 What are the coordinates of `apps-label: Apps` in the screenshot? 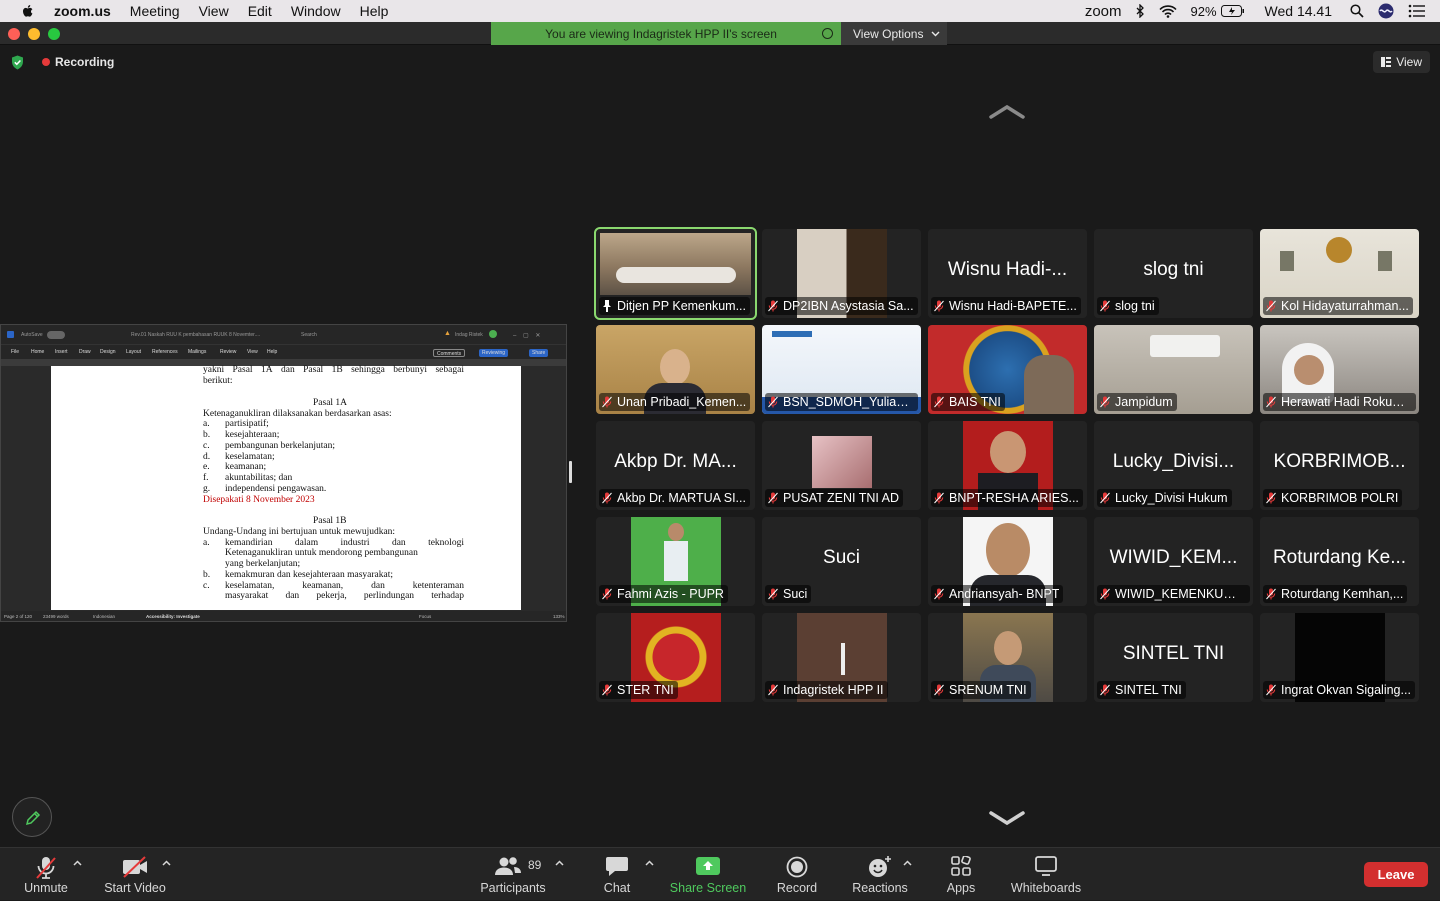 It's located at (961, 888).